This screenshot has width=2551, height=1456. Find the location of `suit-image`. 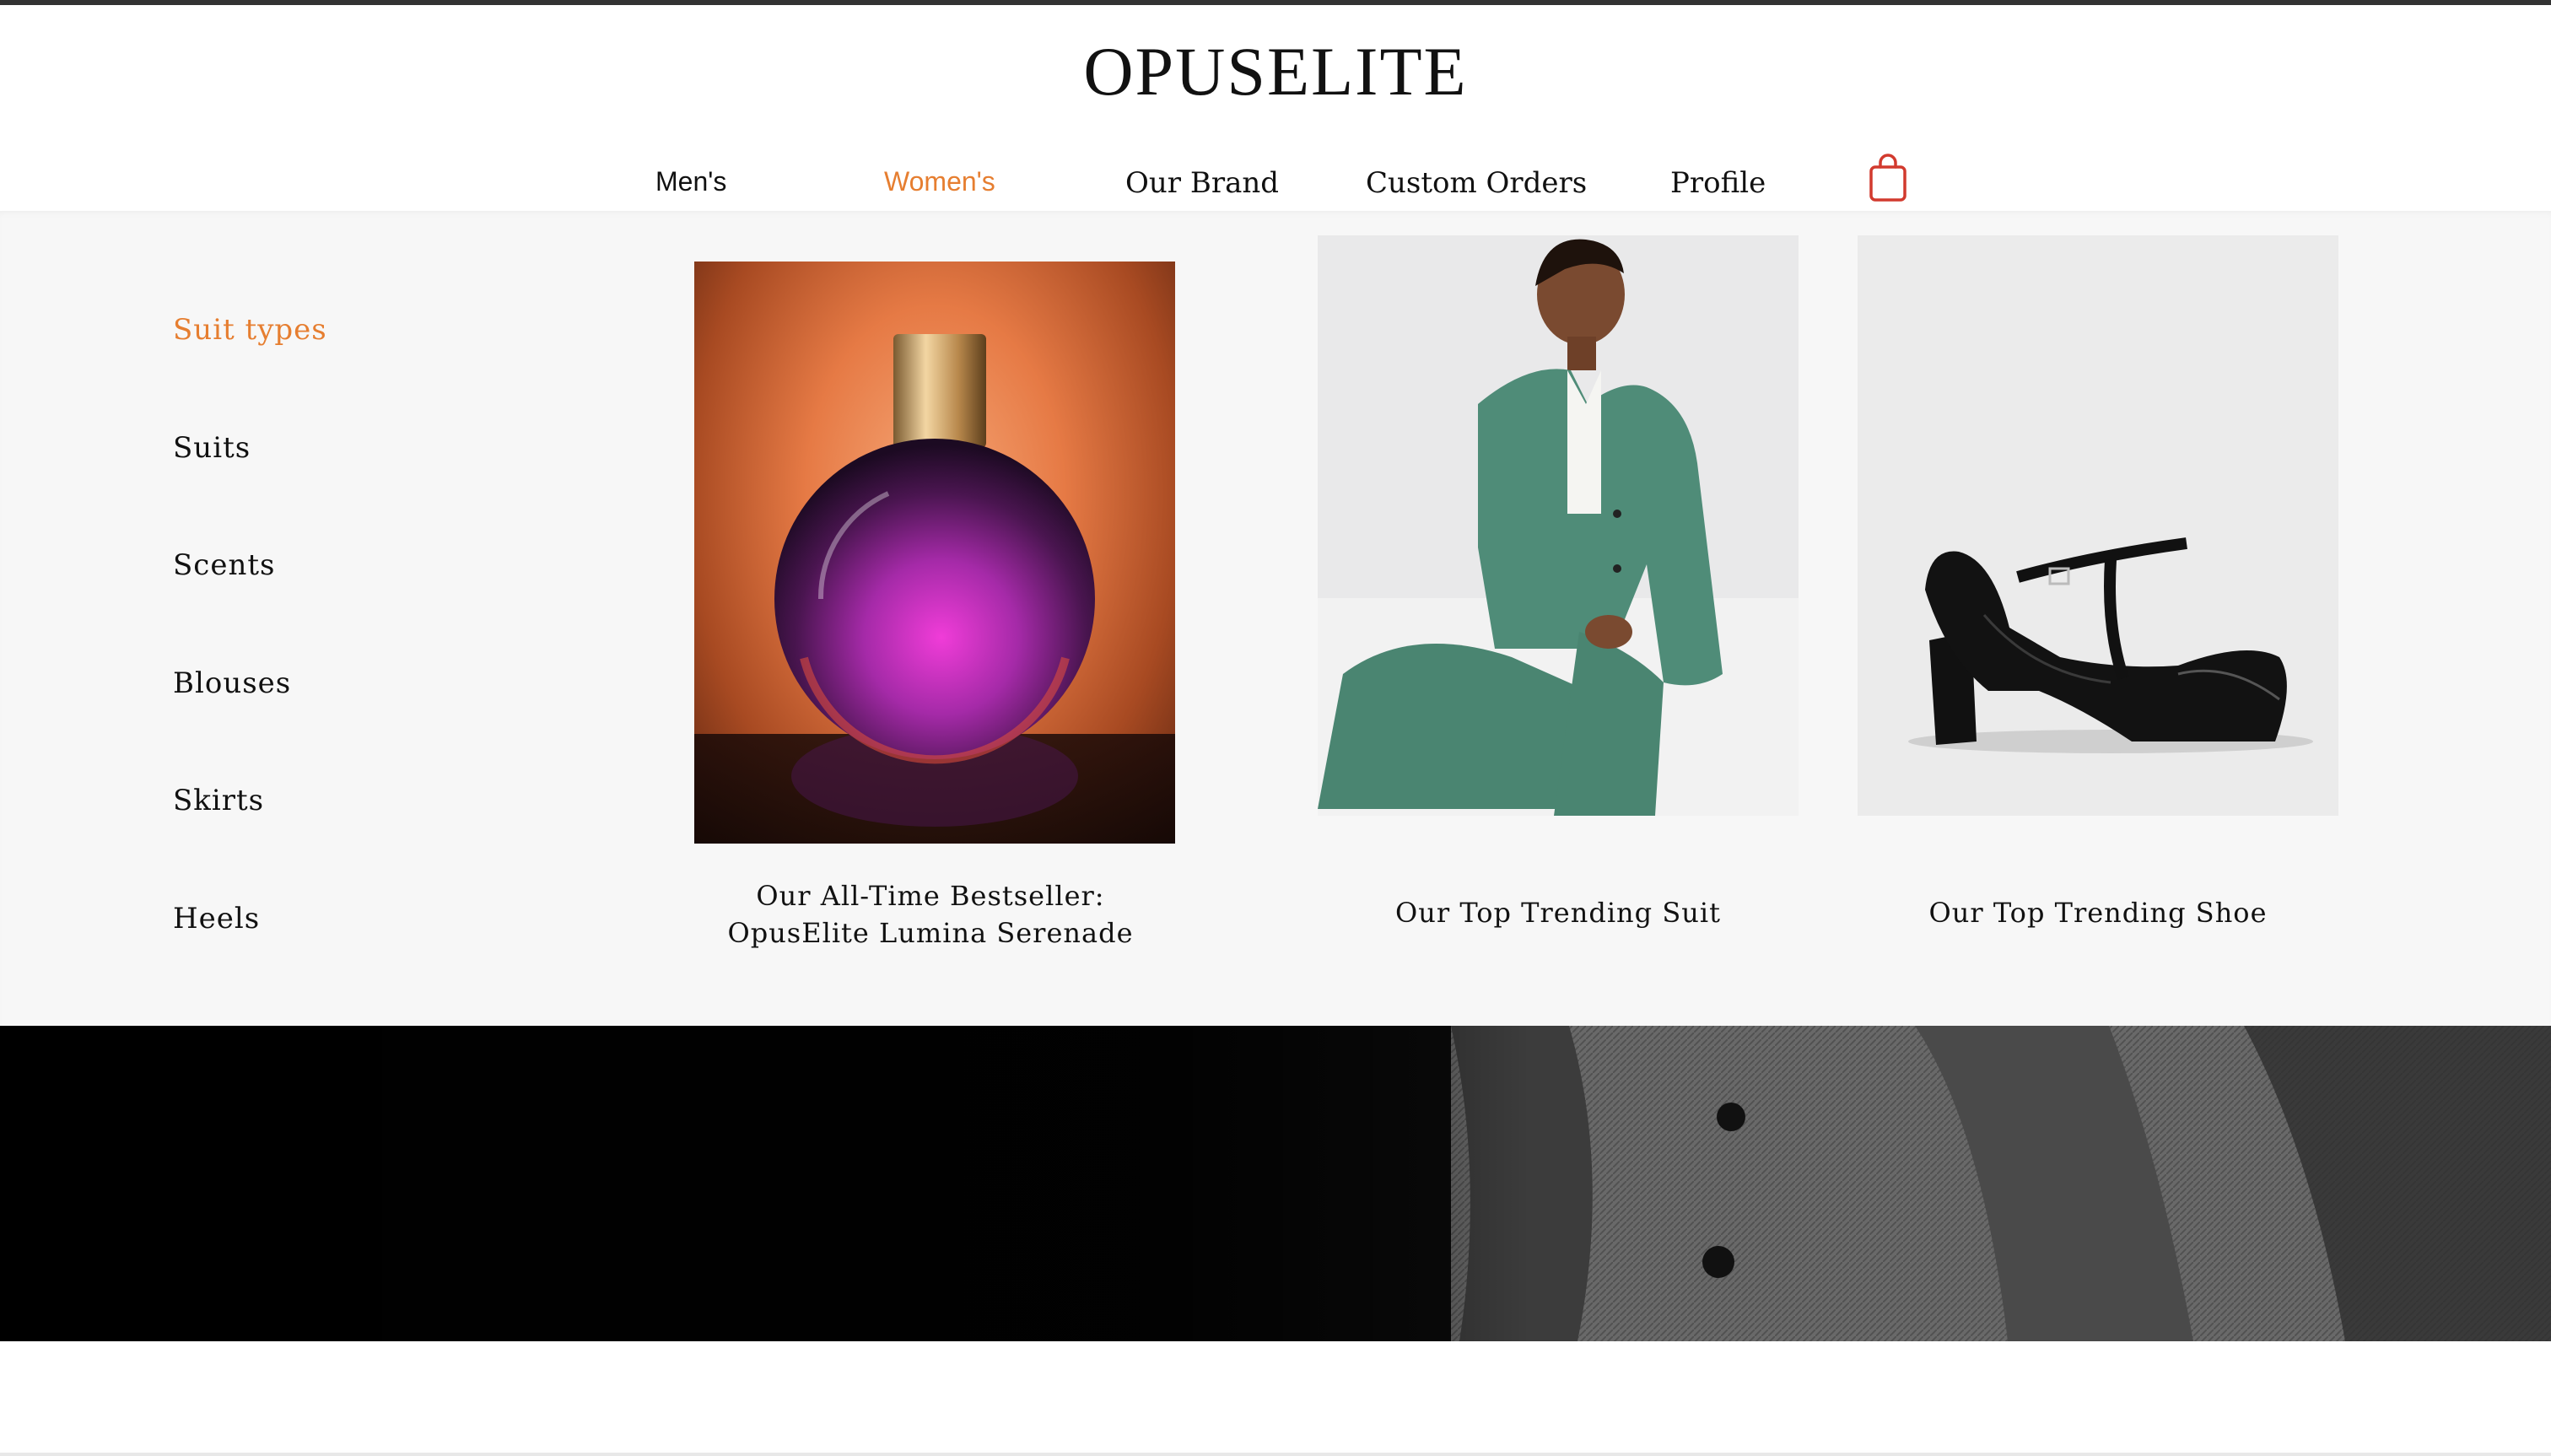

suit-image is located at coordinates (1558, 525).